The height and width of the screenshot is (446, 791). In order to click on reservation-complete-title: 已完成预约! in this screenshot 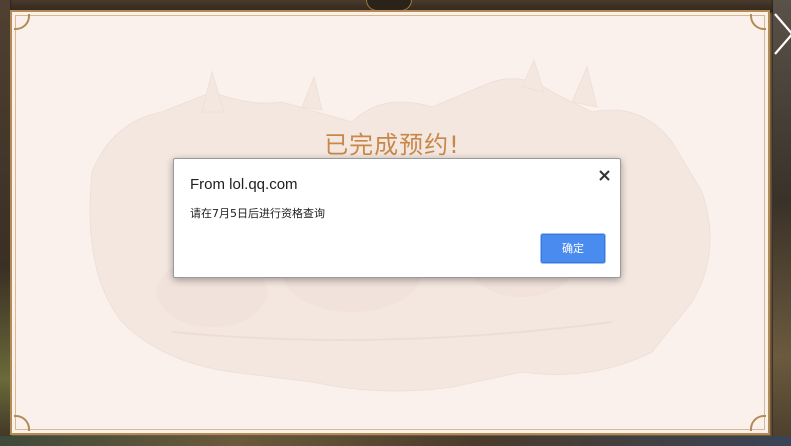, I will do `click(392, 145)`.